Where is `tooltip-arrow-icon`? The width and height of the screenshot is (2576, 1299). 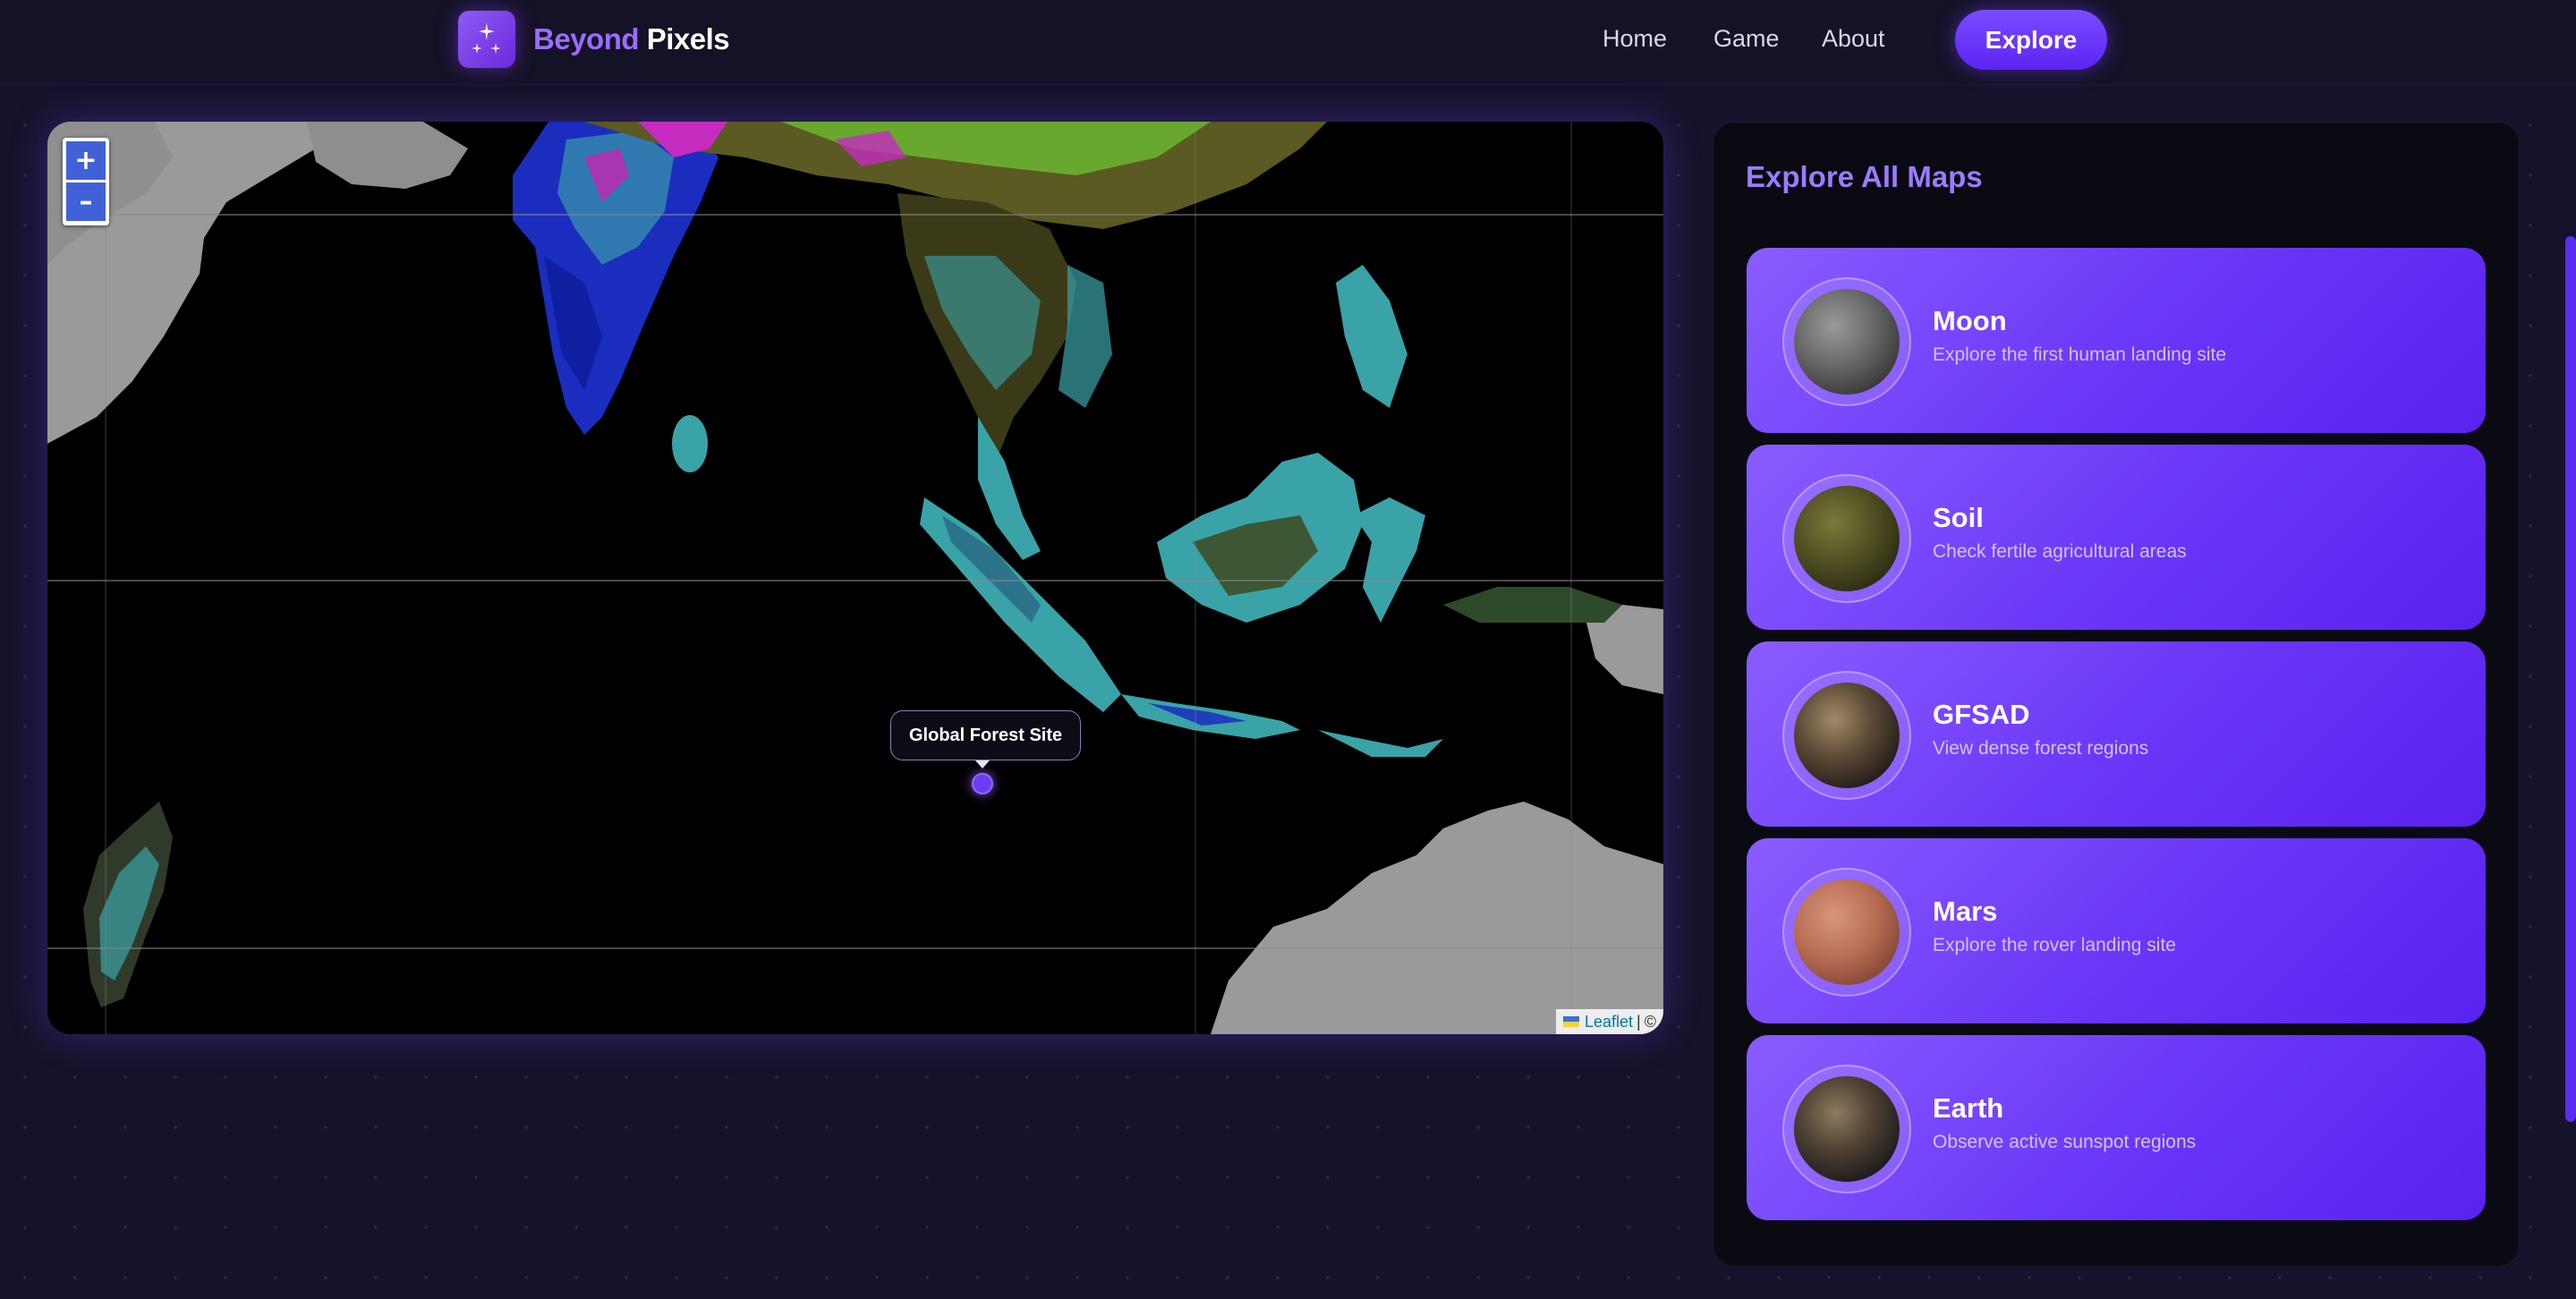
tooltip-arrow-icon is located at coordinates (982, 764).